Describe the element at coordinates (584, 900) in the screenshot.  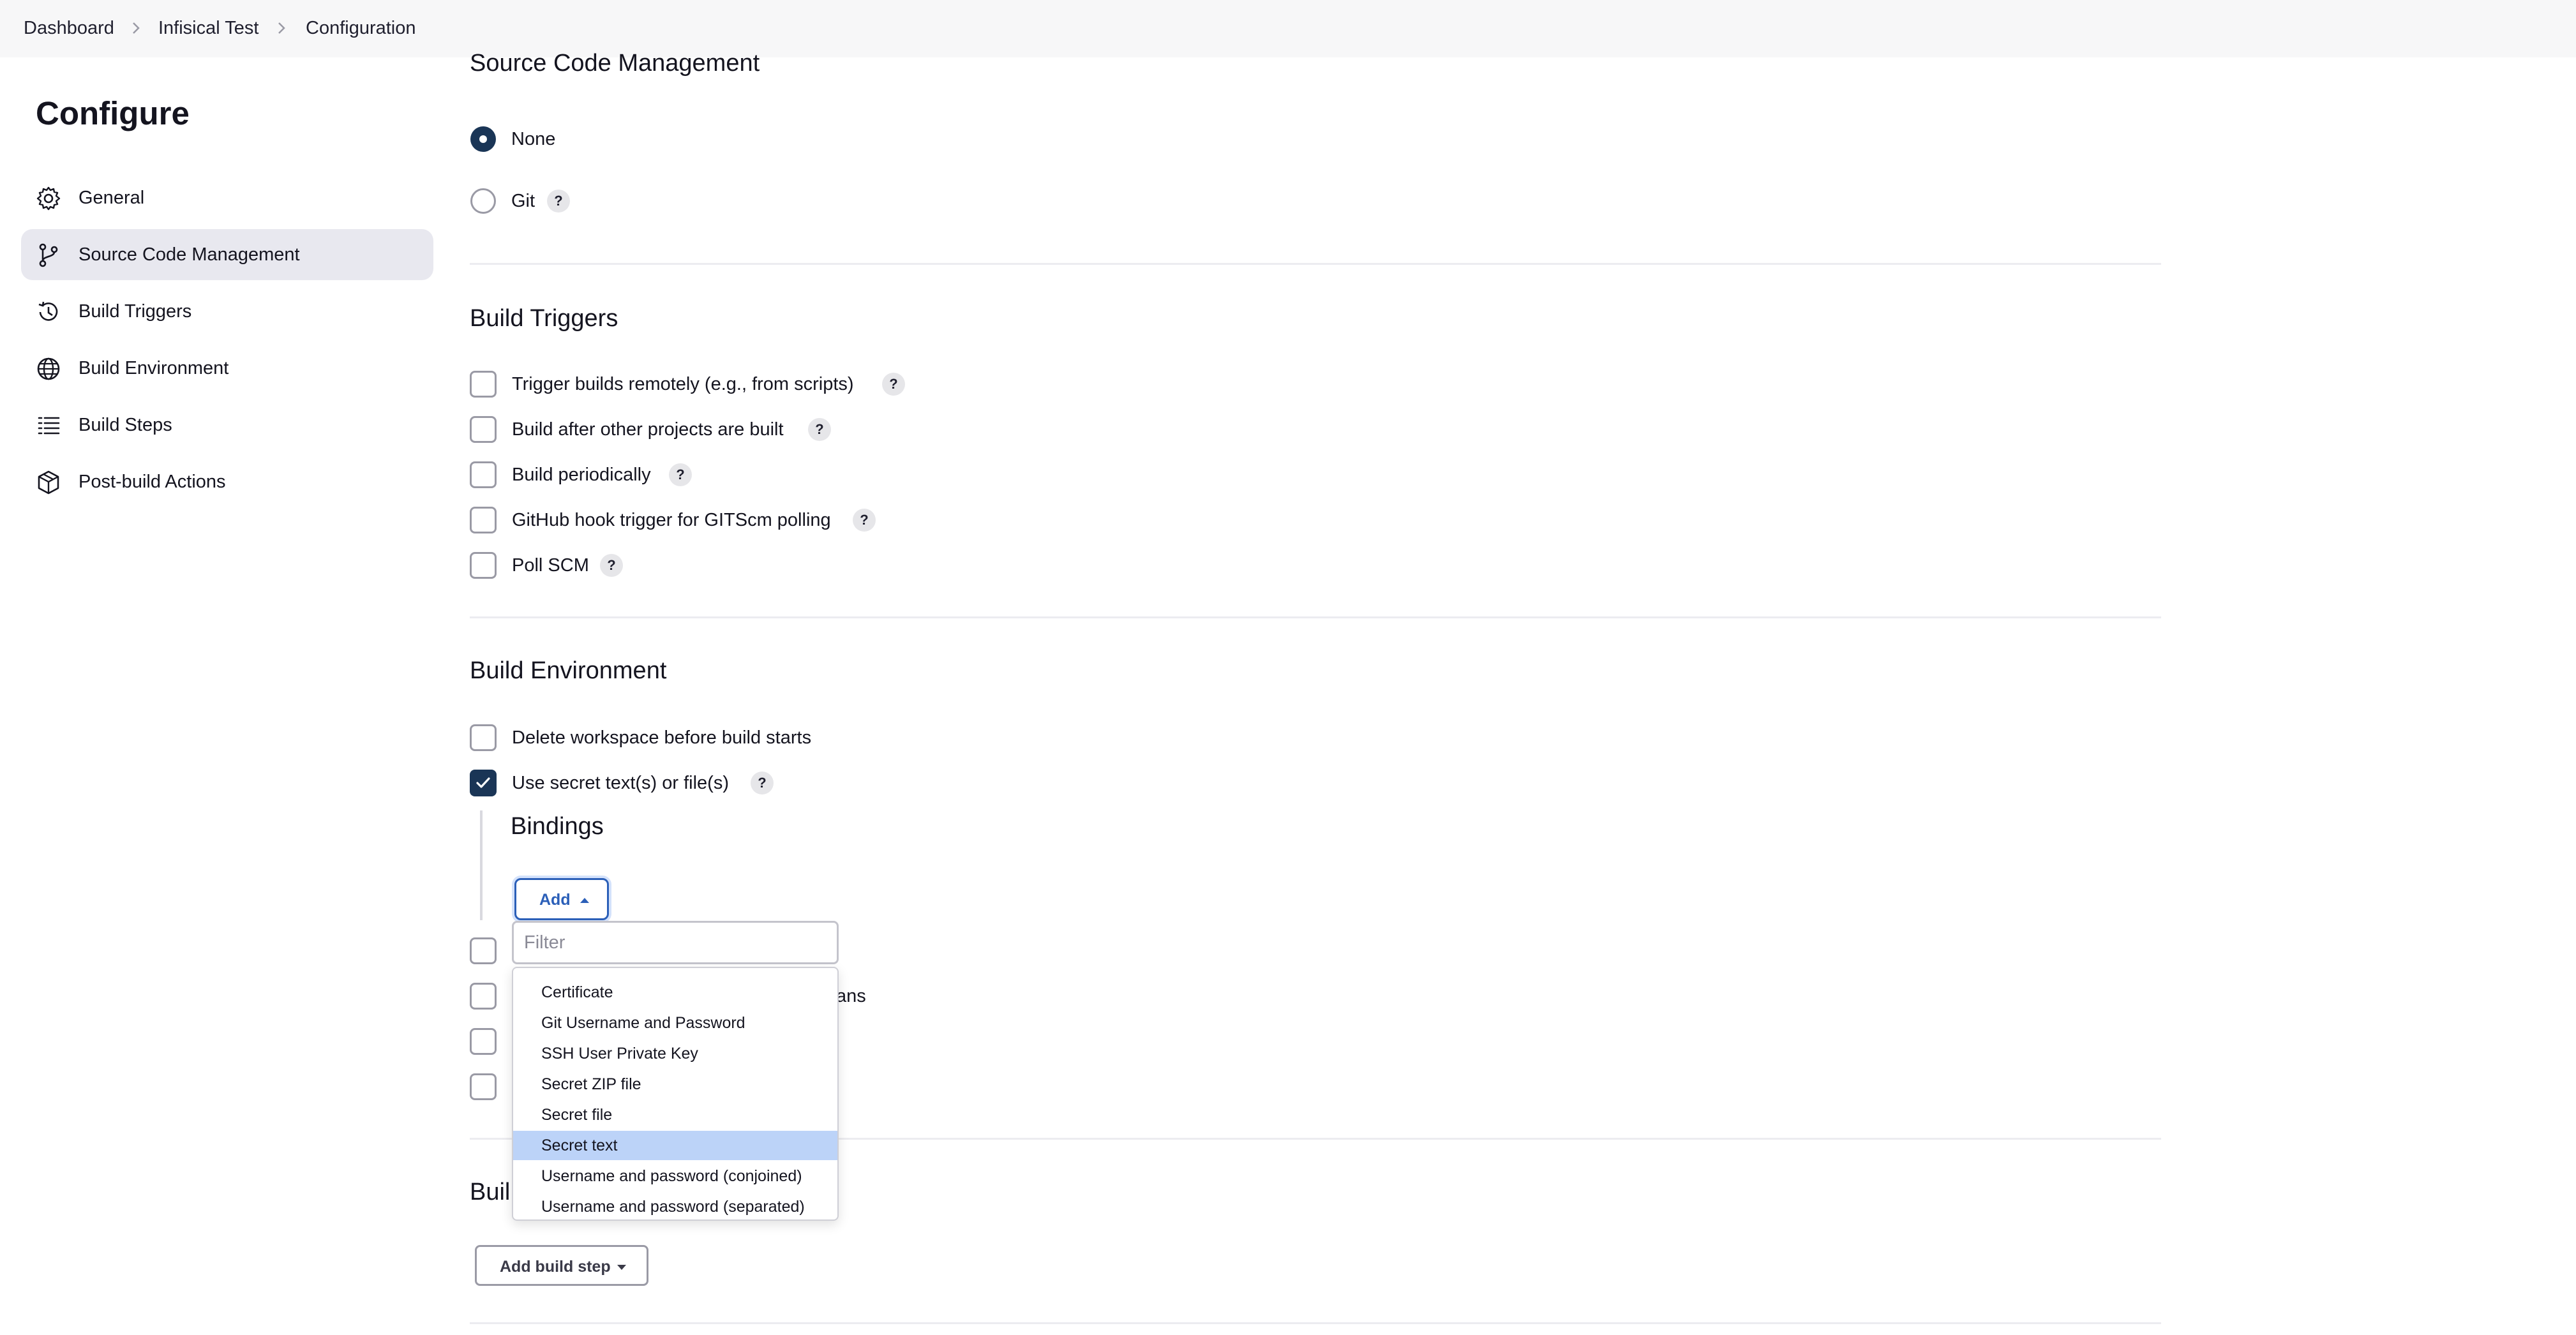
I see `caret-up-icon` at that location.